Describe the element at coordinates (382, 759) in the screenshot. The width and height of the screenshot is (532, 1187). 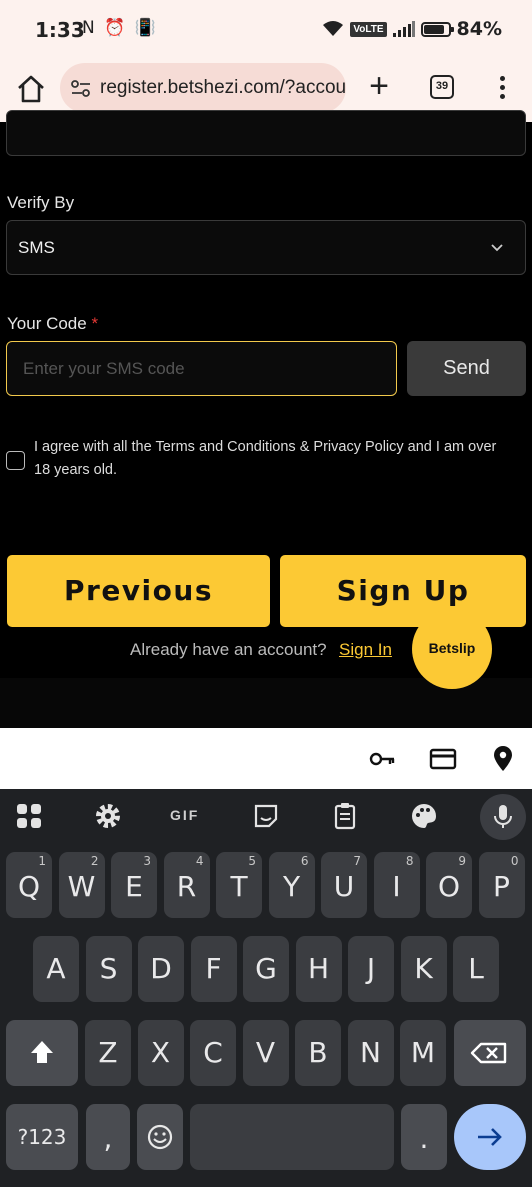
I see `key-icon` at that location.